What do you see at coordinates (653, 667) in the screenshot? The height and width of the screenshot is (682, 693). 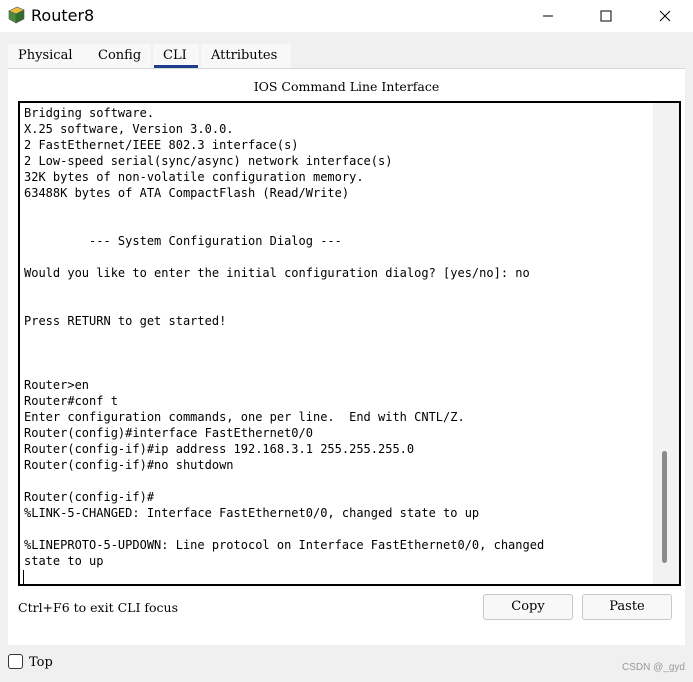 I see `watermark: CSDN @_gyd` at bounding box center [653, 667].